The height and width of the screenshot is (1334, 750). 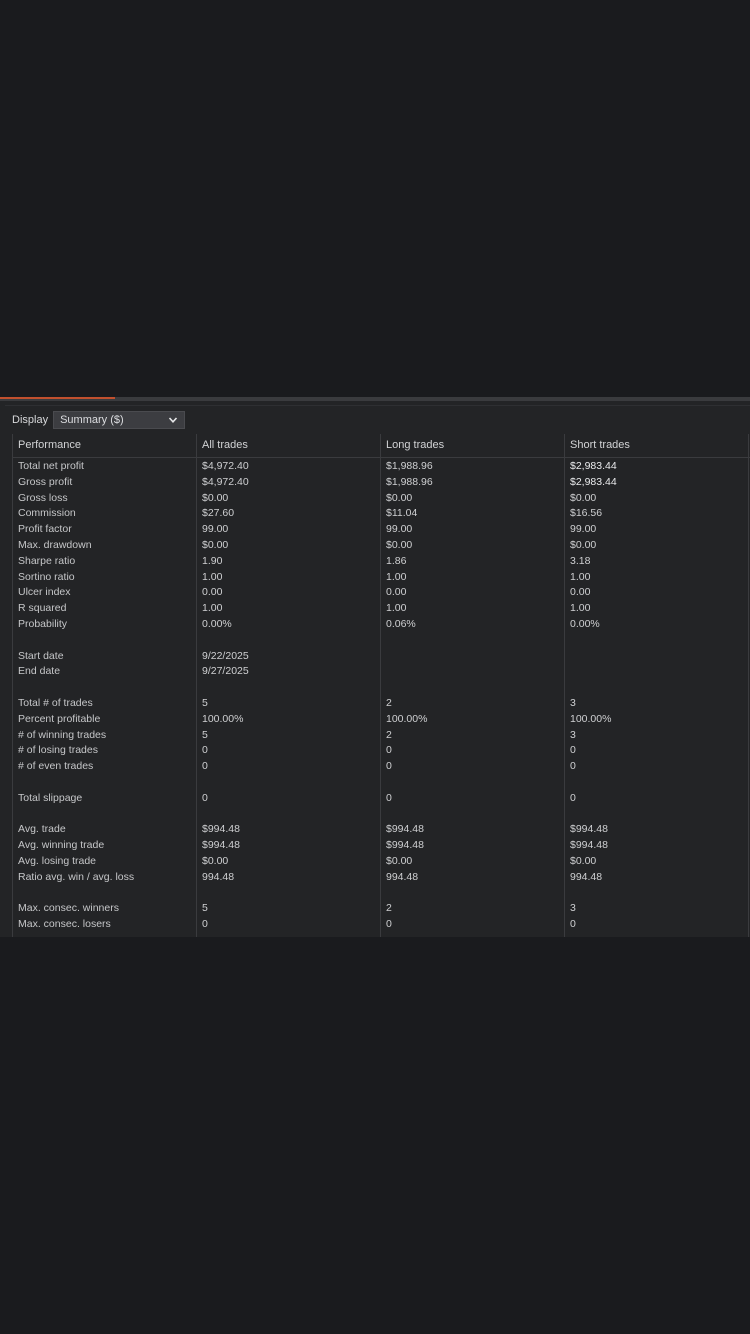 What do you see at coordinates (381, 703) in the screenshot?
I see `table-row: Total # of trades 5 2 3` at bounding box center [381, 703].